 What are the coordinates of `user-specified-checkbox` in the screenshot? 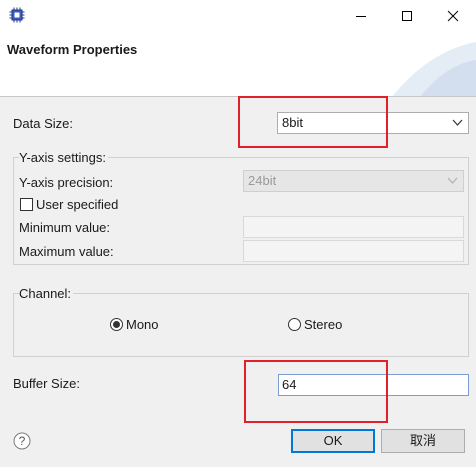 It's located at (26, 204).